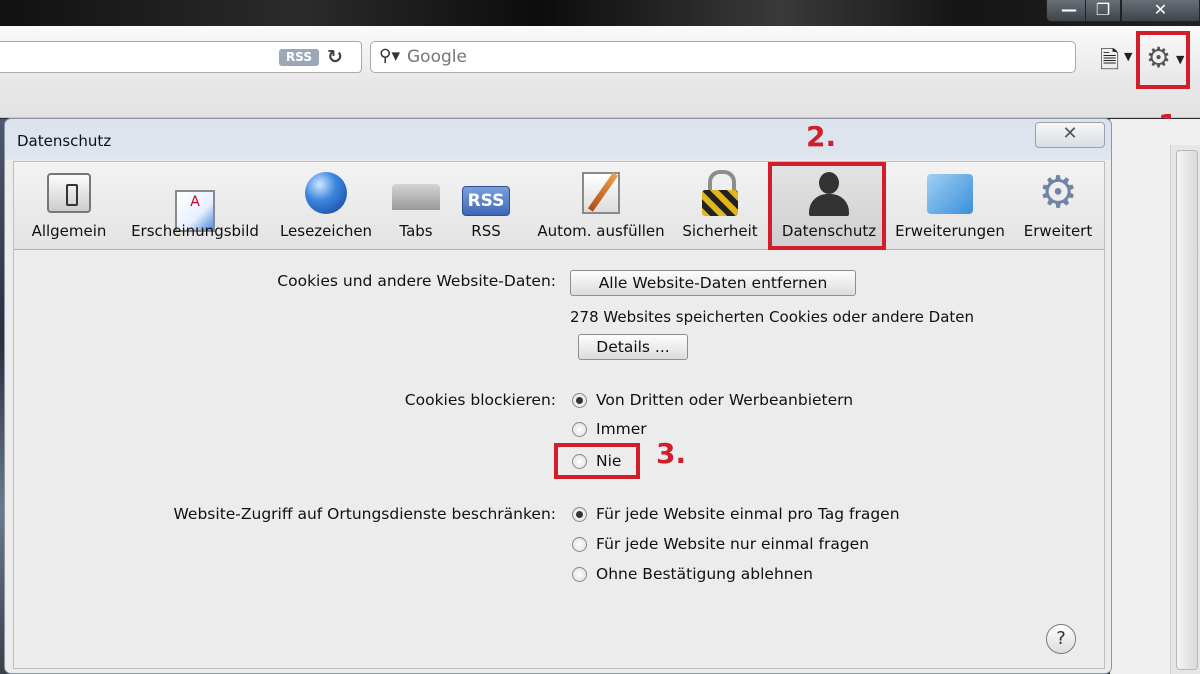 The width and height of the screenshot is (1200, 674). I want to click on page-icon: 🗎, so click(1109, 63).